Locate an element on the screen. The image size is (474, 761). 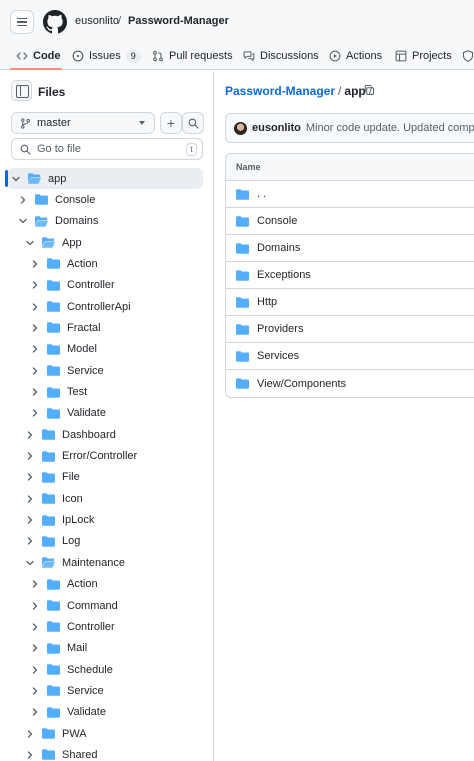
tree-item: Fractal is located at coordinates (106, 327).